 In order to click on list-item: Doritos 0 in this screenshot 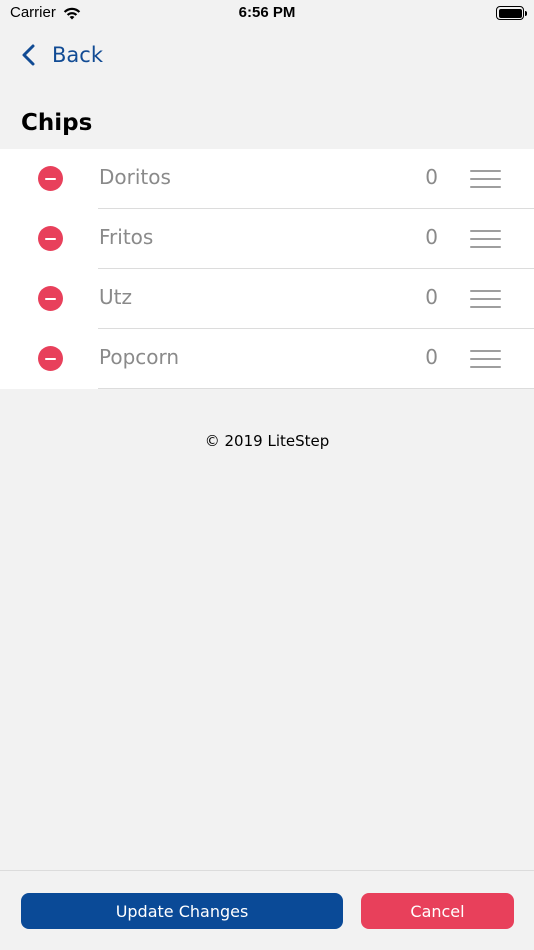, I will do `click(267, 179)`.